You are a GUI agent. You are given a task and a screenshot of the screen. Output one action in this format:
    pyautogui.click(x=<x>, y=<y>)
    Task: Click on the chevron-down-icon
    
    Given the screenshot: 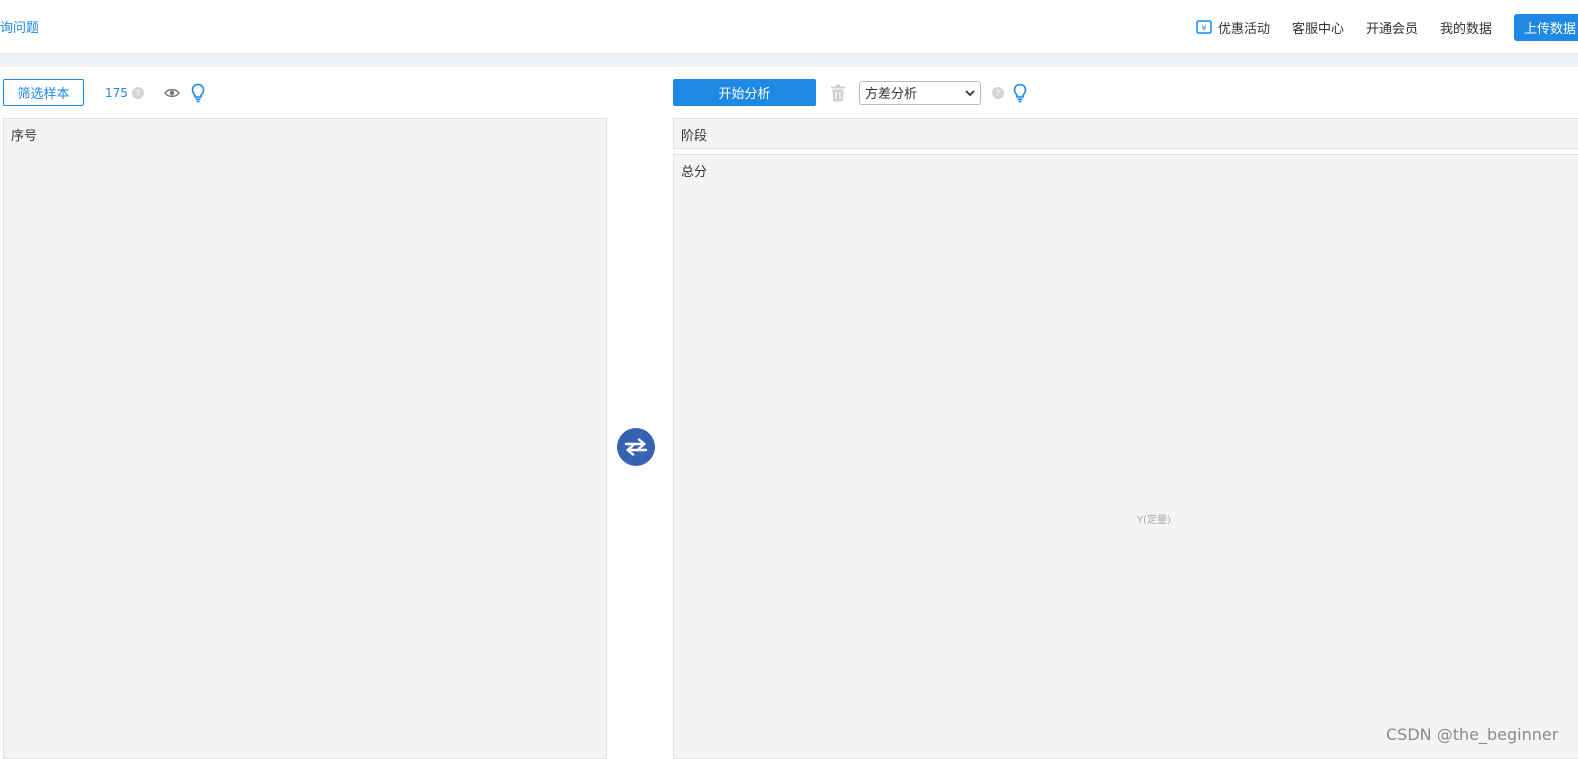 What is the action you would take?
    pyautogui.click(x=970, y=92)
    